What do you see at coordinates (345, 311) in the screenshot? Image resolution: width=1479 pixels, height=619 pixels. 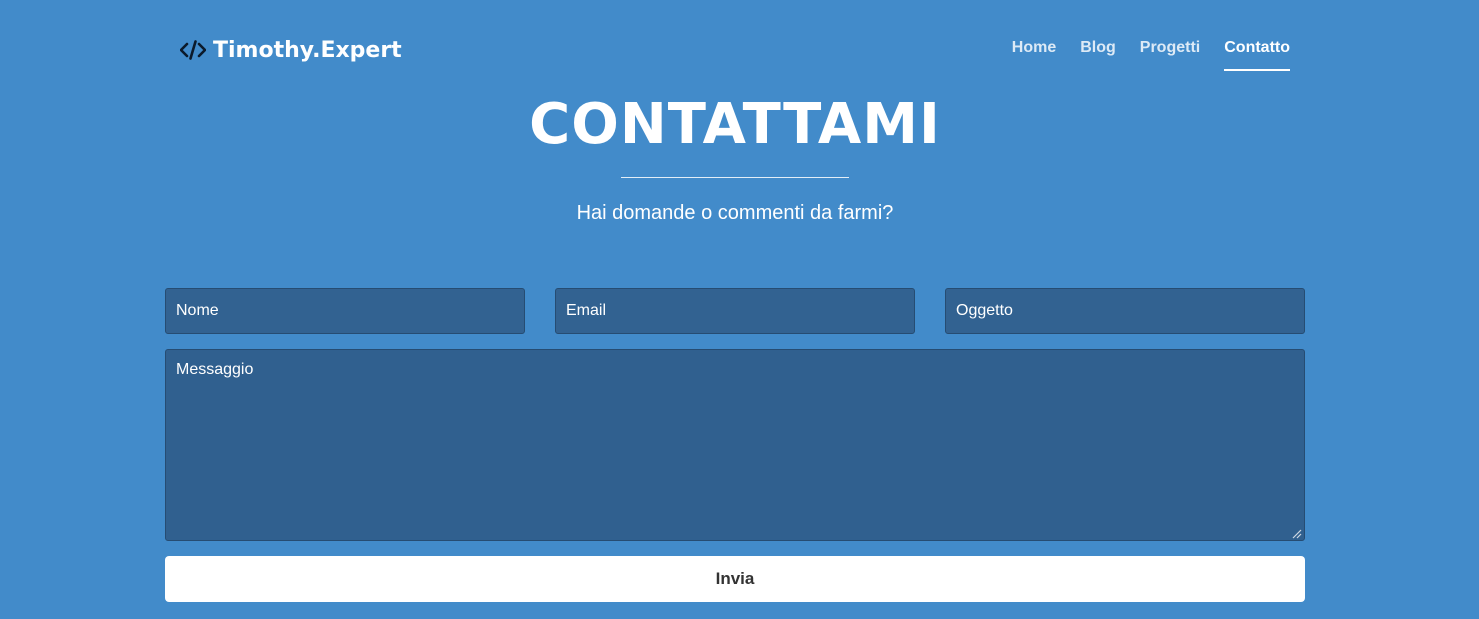 I see `nome-field` at bounding box center [345, 311].